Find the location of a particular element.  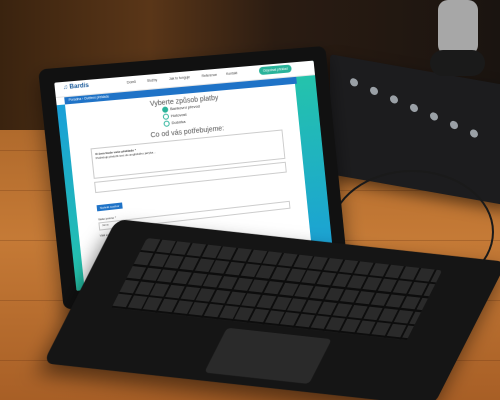

upload-button: Nahrát soubor is located at coordinates (109, 207).